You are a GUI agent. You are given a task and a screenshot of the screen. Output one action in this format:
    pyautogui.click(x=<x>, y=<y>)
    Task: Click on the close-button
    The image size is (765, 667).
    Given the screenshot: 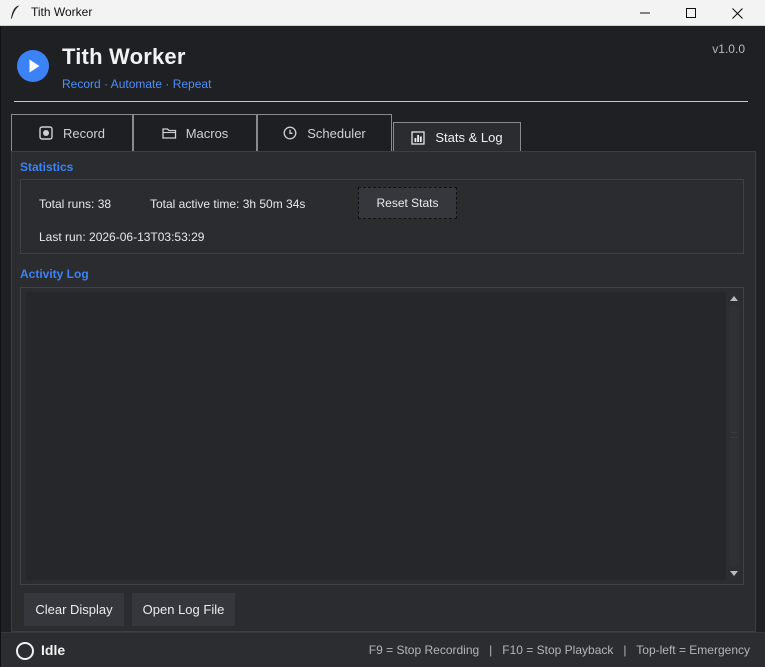 What is the action you would take?
    pyautogui.click(x=737, y=13)
    